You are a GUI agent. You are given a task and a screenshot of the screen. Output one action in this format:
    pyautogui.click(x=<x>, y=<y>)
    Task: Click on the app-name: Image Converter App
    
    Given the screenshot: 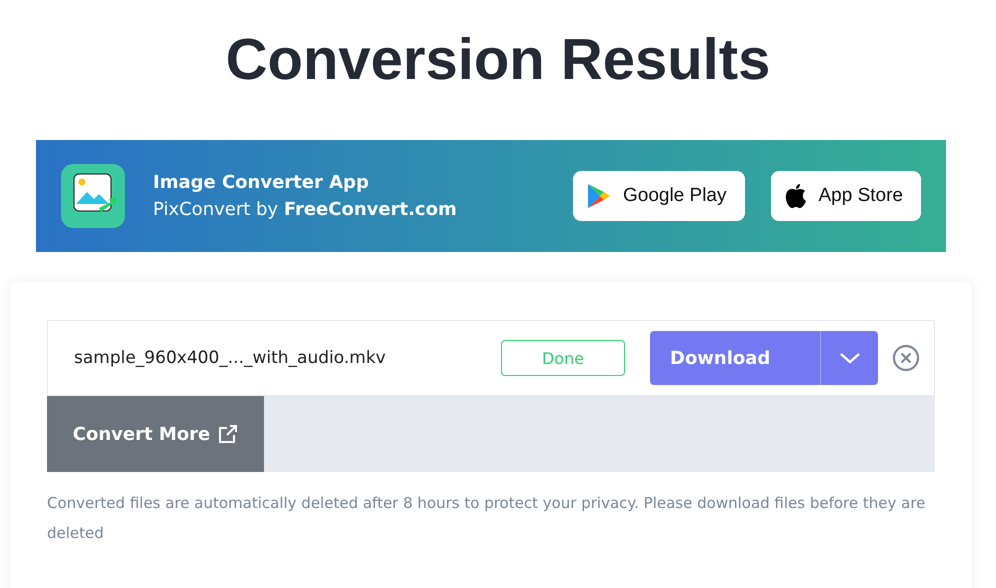 What is the action you would take?
    pyautogui.click(x=261, y=182)
    